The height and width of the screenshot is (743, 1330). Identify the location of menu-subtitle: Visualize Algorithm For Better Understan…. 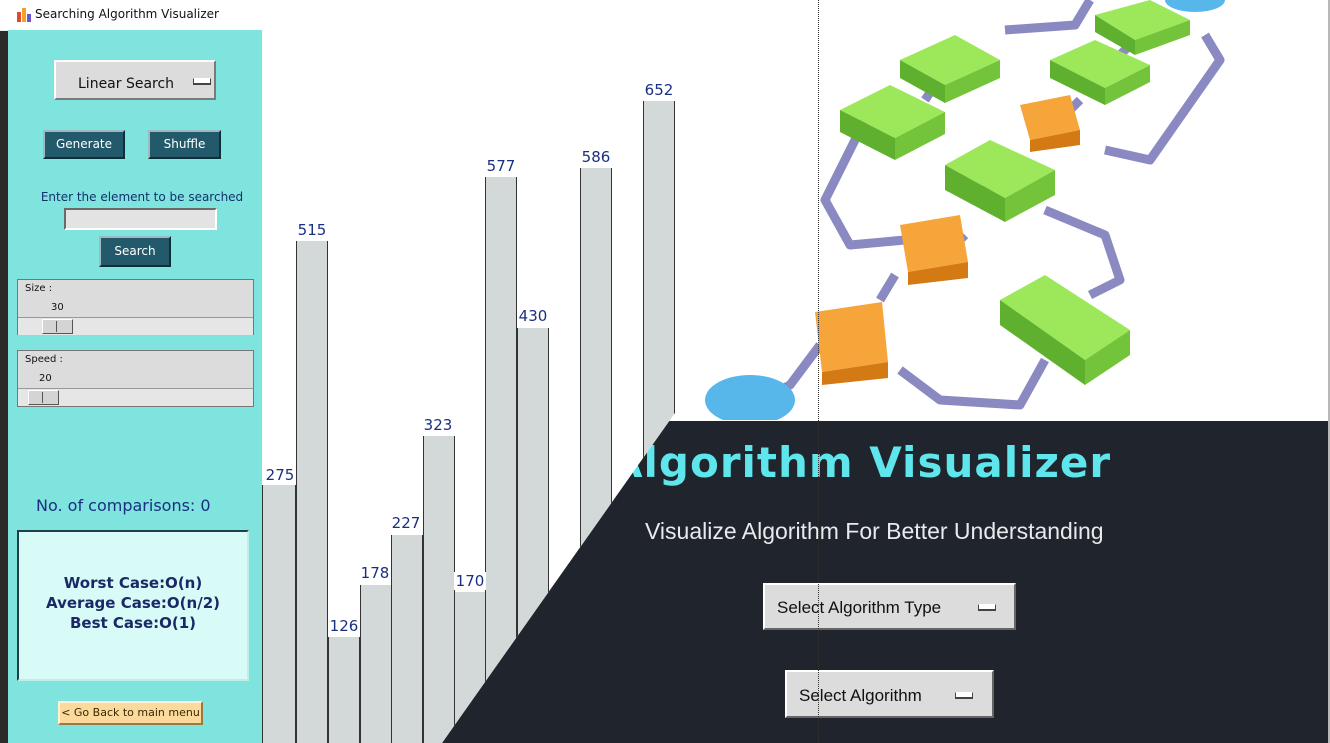
(874, 531).